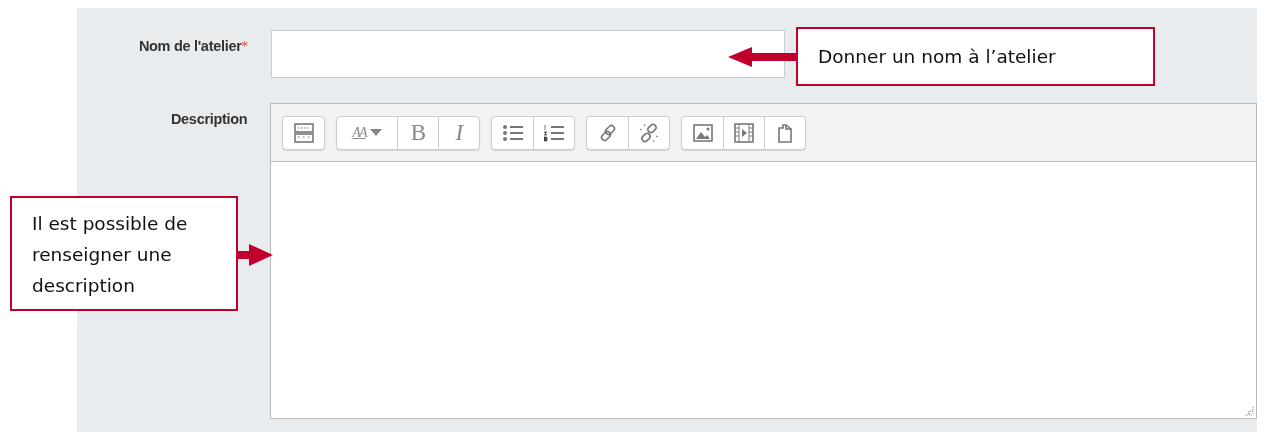  What do you see at coordinates (418, 132) in the screenshot?
I see `bold-button: B` at bounding box center [418, 132].